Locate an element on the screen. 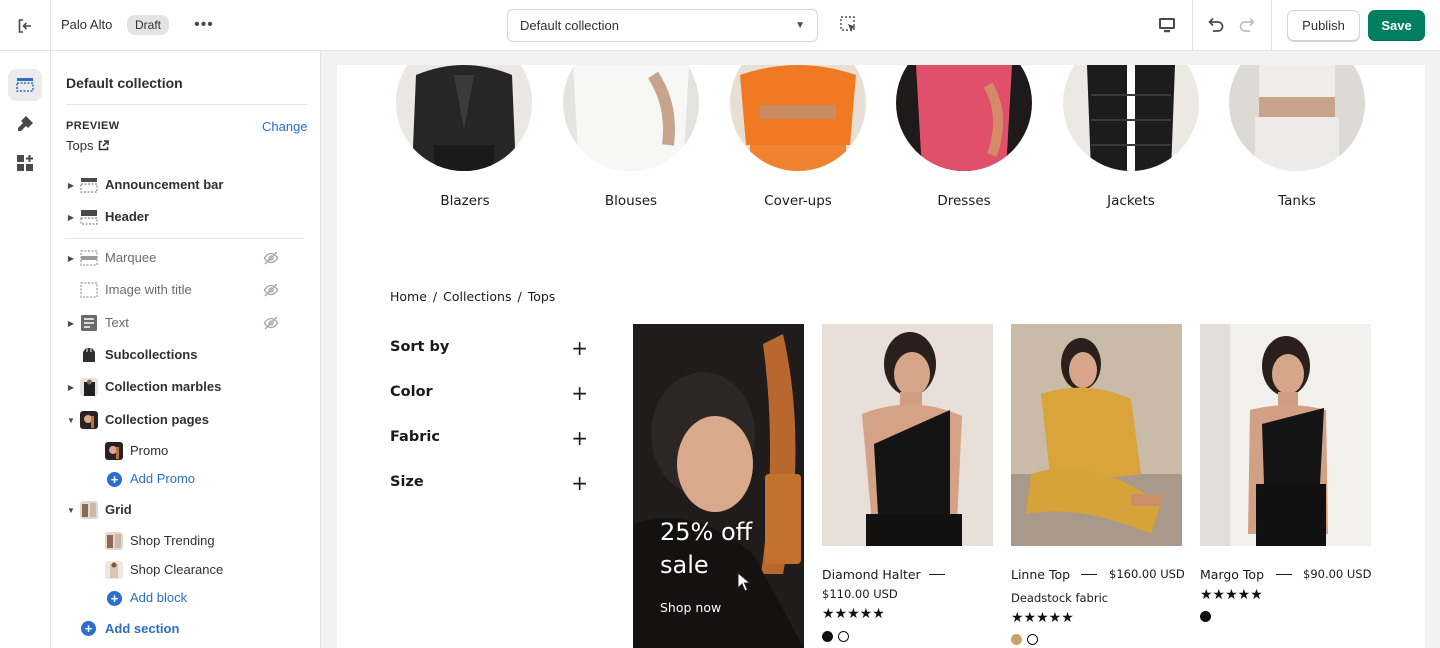 The width and height of the screenshot is (1440, 648). product-name: Linne Top is located at coordinates (1040, 574).